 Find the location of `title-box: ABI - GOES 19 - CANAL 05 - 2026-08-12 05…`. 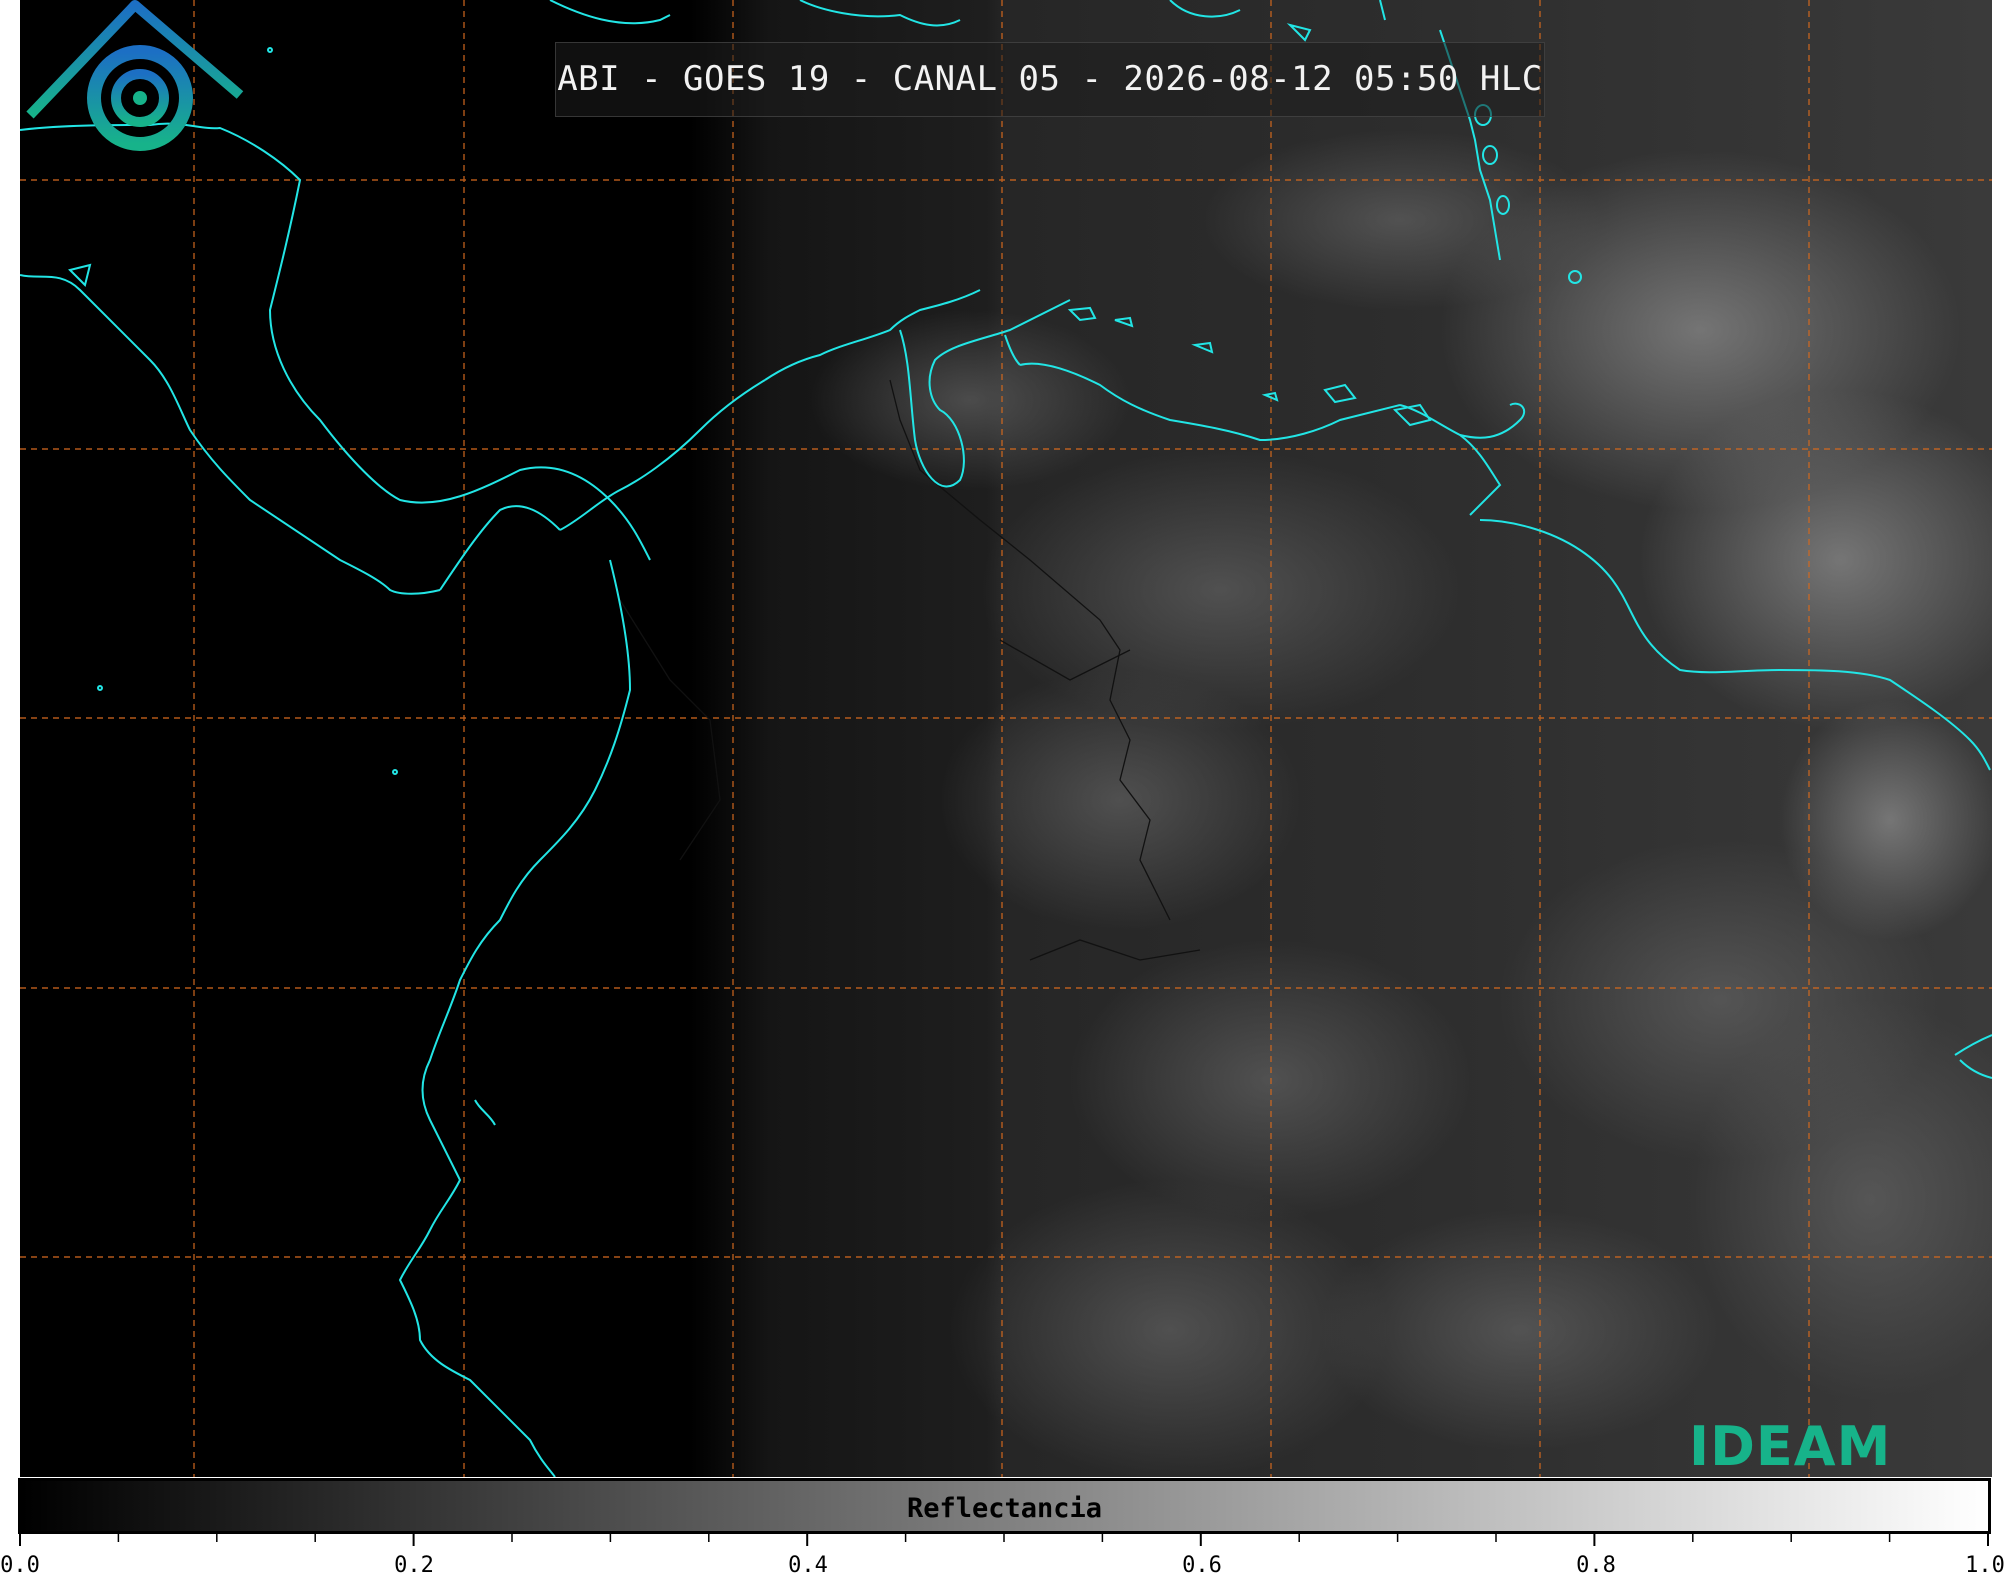

title-box: ABI - GOES 19 - CANAL 05 - 2026-08-12 05… is located at coordinates (1050, 79).